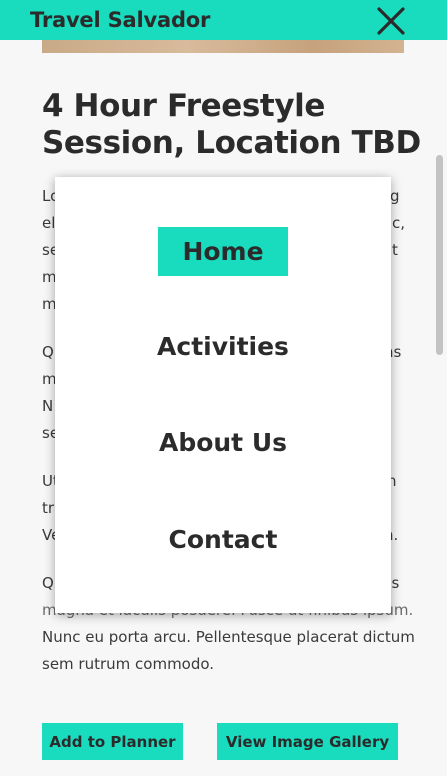  What do you see at coordinates (120, 20) in the screenshot?
I see `brand-title: Travel Salvador` at bounding box center [120, 20].